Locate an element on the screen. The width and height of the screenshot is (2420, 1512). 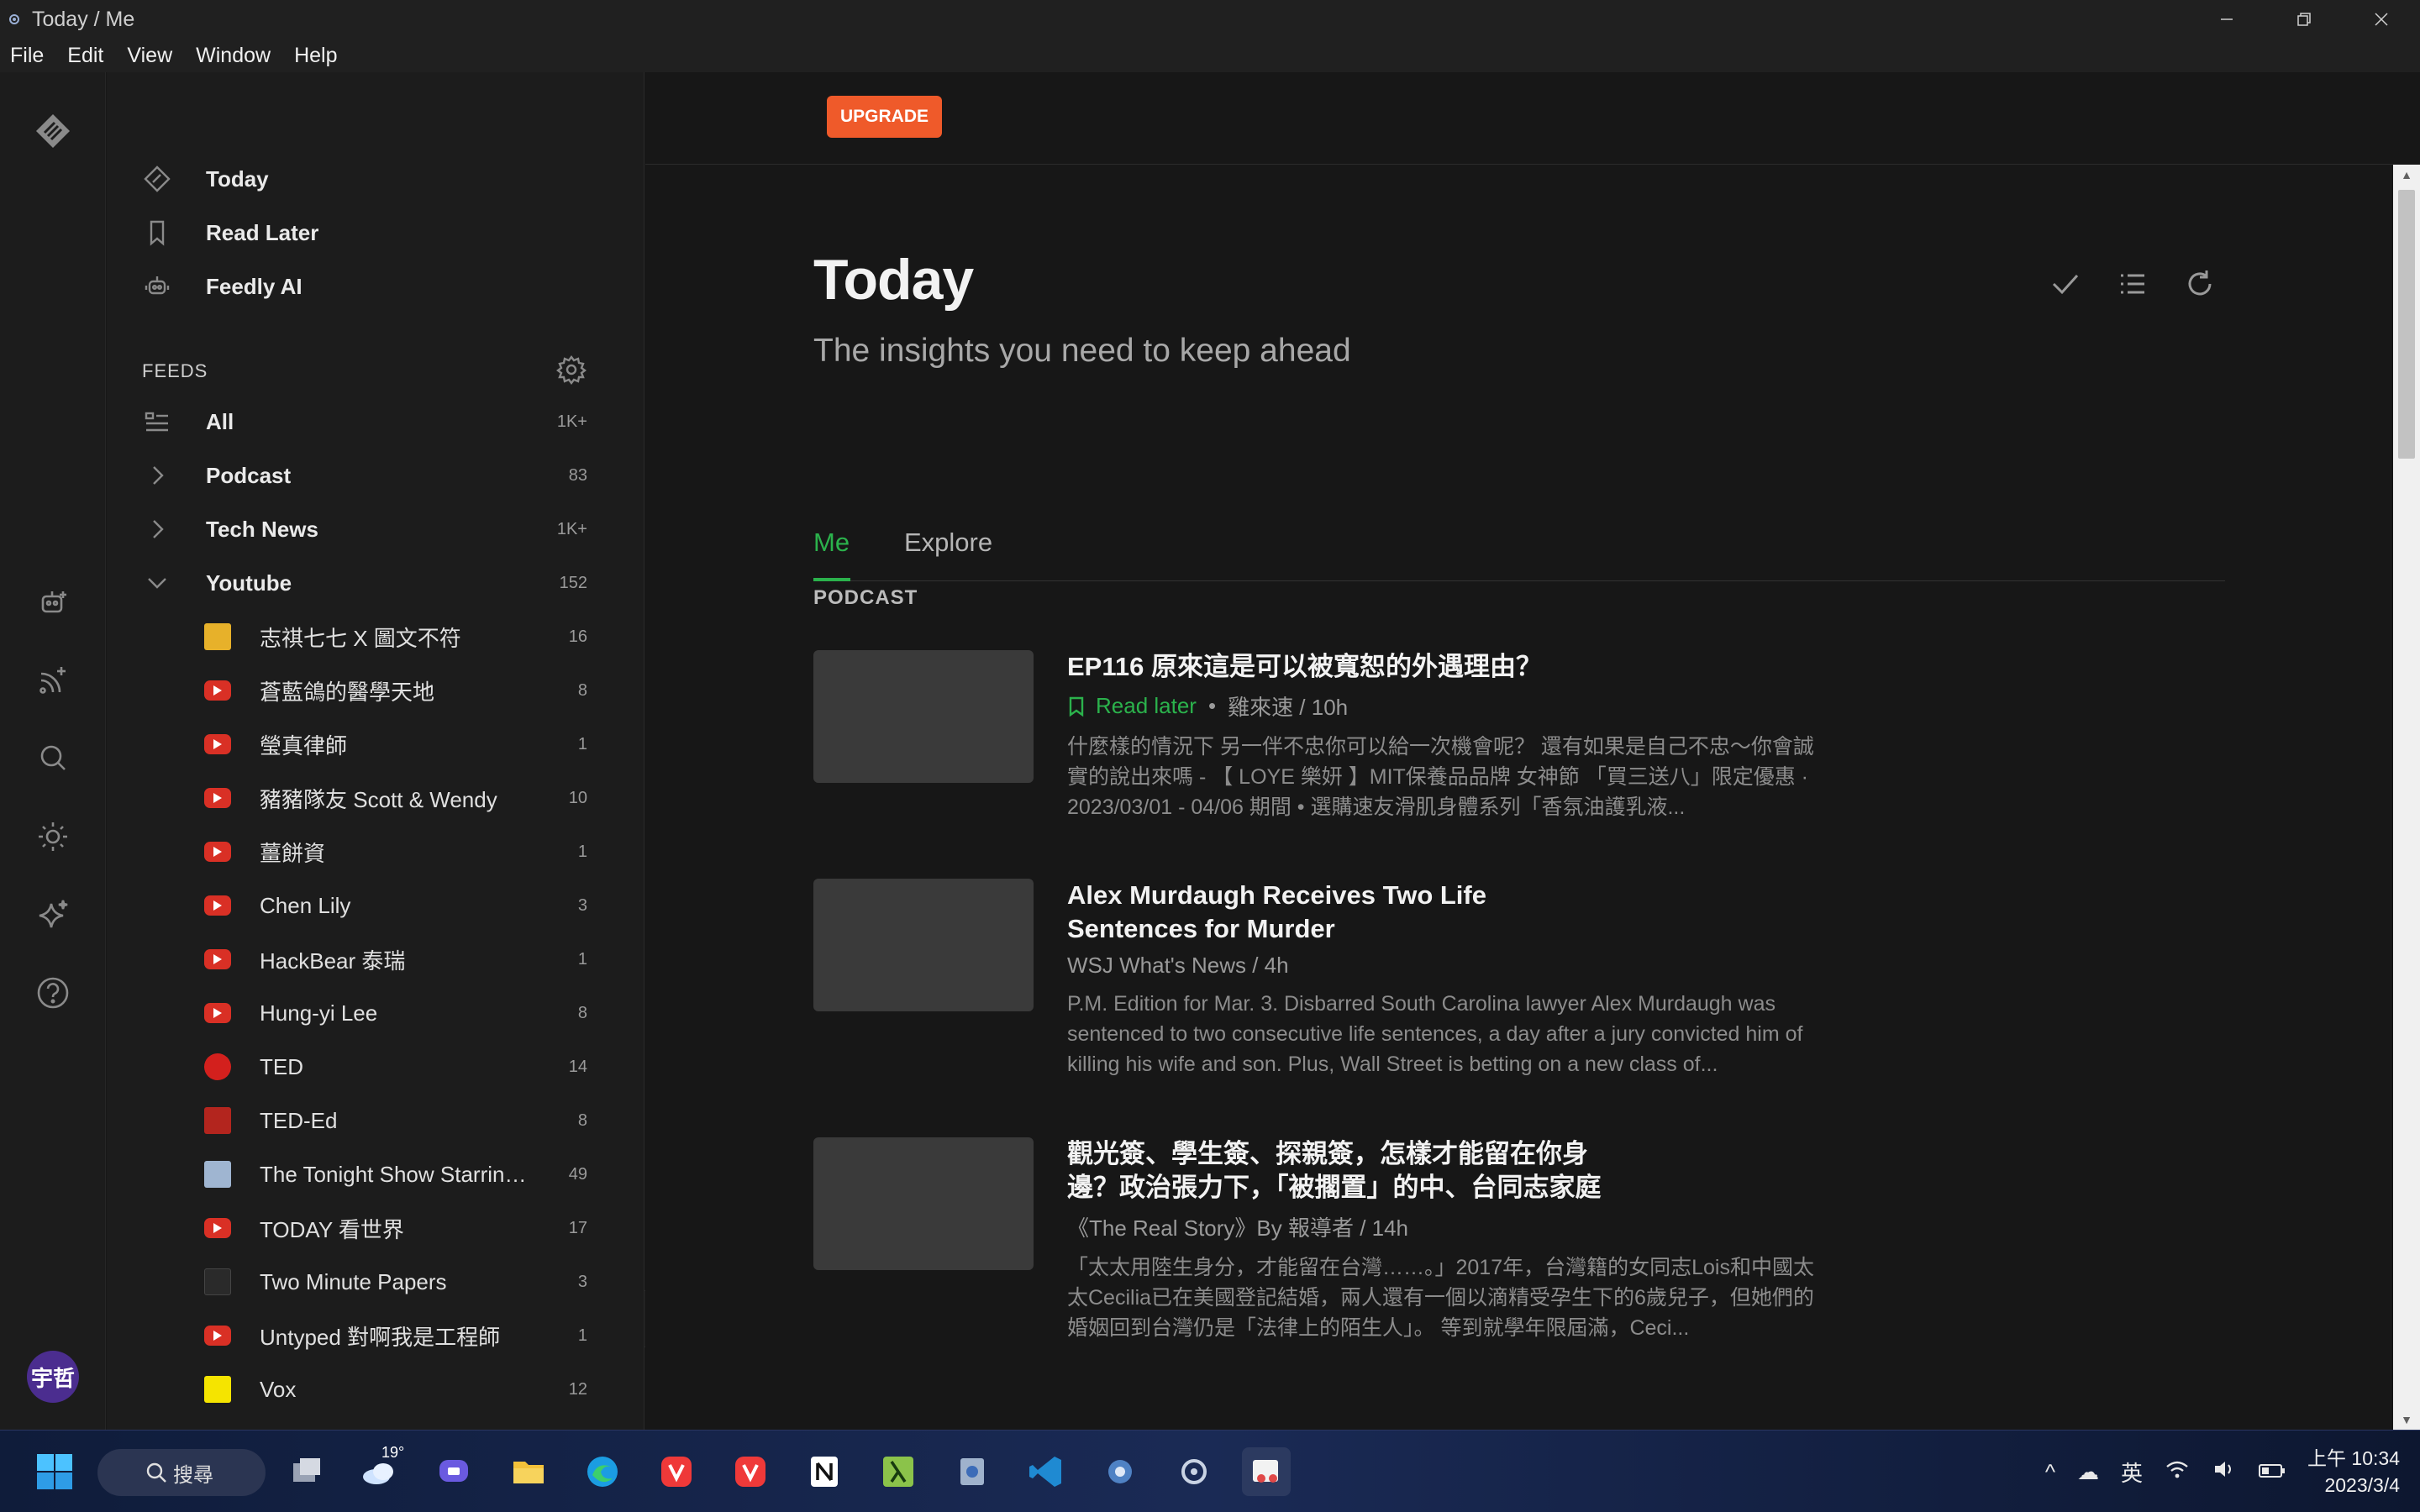
task-view-icon is located at coordinates (306, 1471).